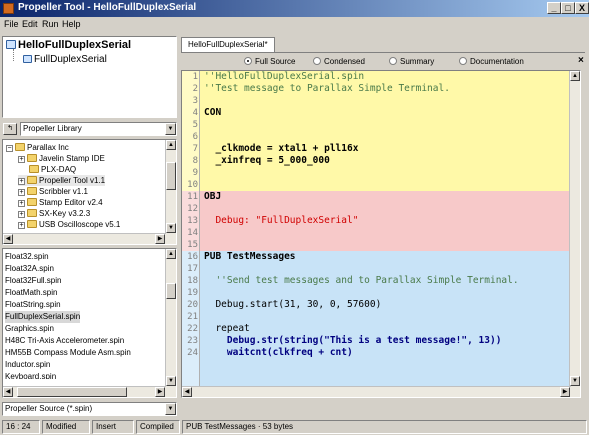 The width and height of the screenshot is (589, 435). I want to click on compiled-status: Compiled, so click(158, 427).